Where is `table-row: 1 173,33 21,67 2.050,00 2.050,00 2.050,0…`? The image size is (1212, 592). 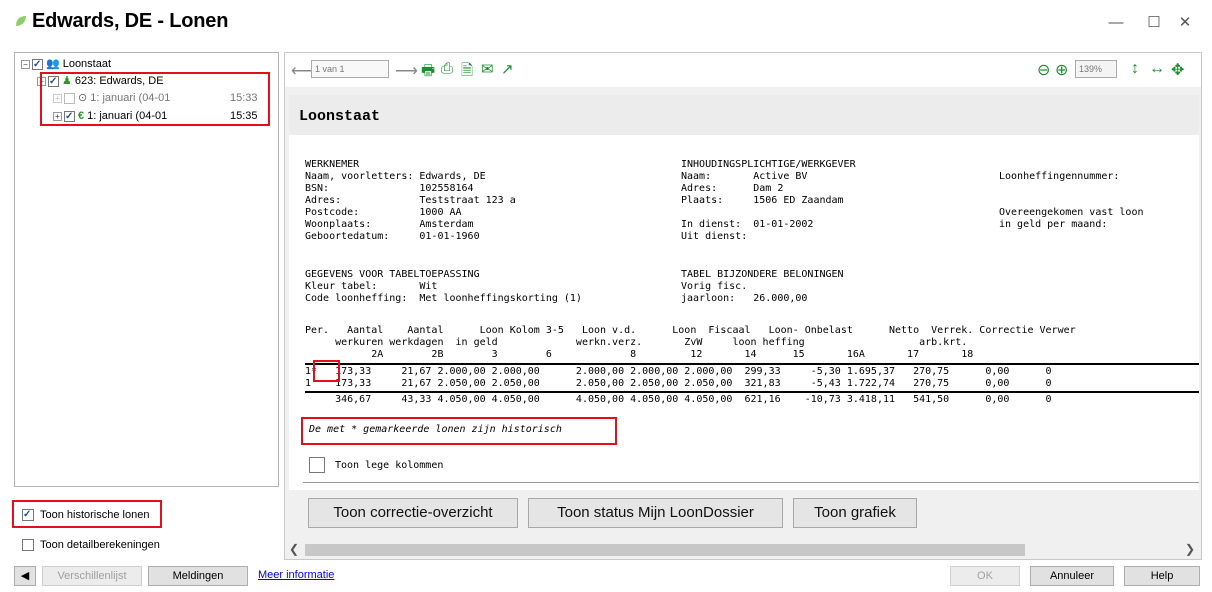 table-row: 1 173,33 21,67 2.050,00 2.050,00 2.050,0… is located at coordinates (678, 383).